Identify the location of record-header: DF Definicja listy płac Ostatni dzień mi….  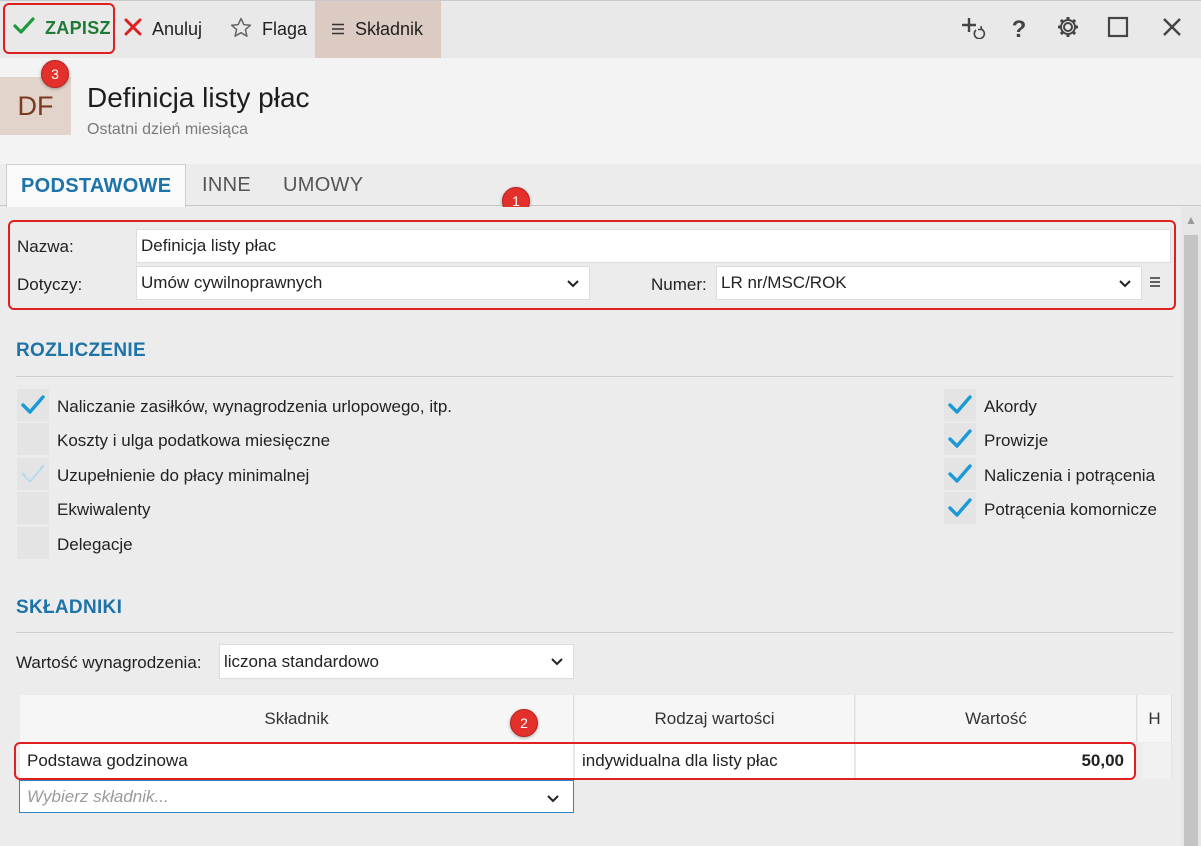
(600, 111).